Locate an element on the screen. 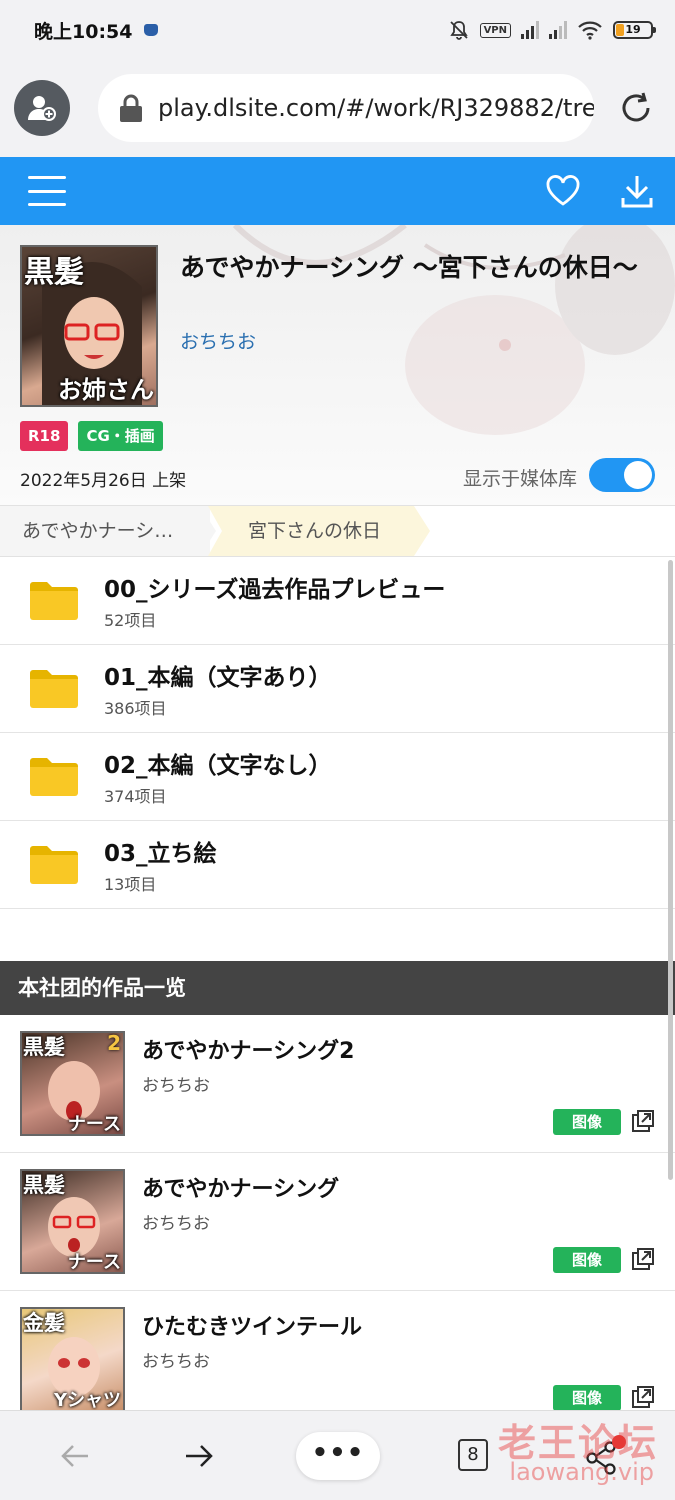 The width and height of the screenshot is (675, 1500). watermark-line2: laowang.vip is located at coordinates (581, 1472).